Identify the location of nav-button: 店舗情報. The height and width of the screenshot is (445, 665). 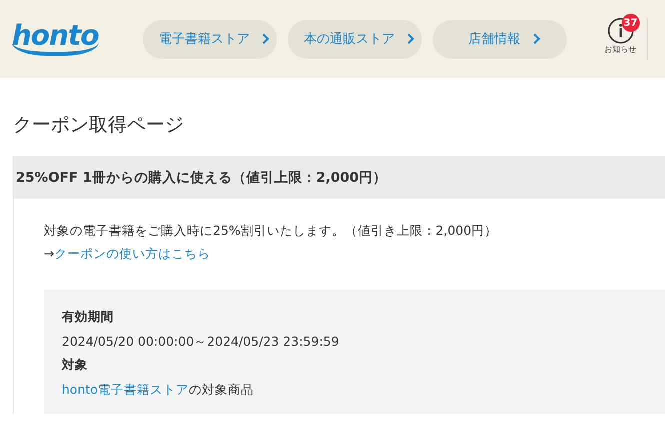
(499, 39).